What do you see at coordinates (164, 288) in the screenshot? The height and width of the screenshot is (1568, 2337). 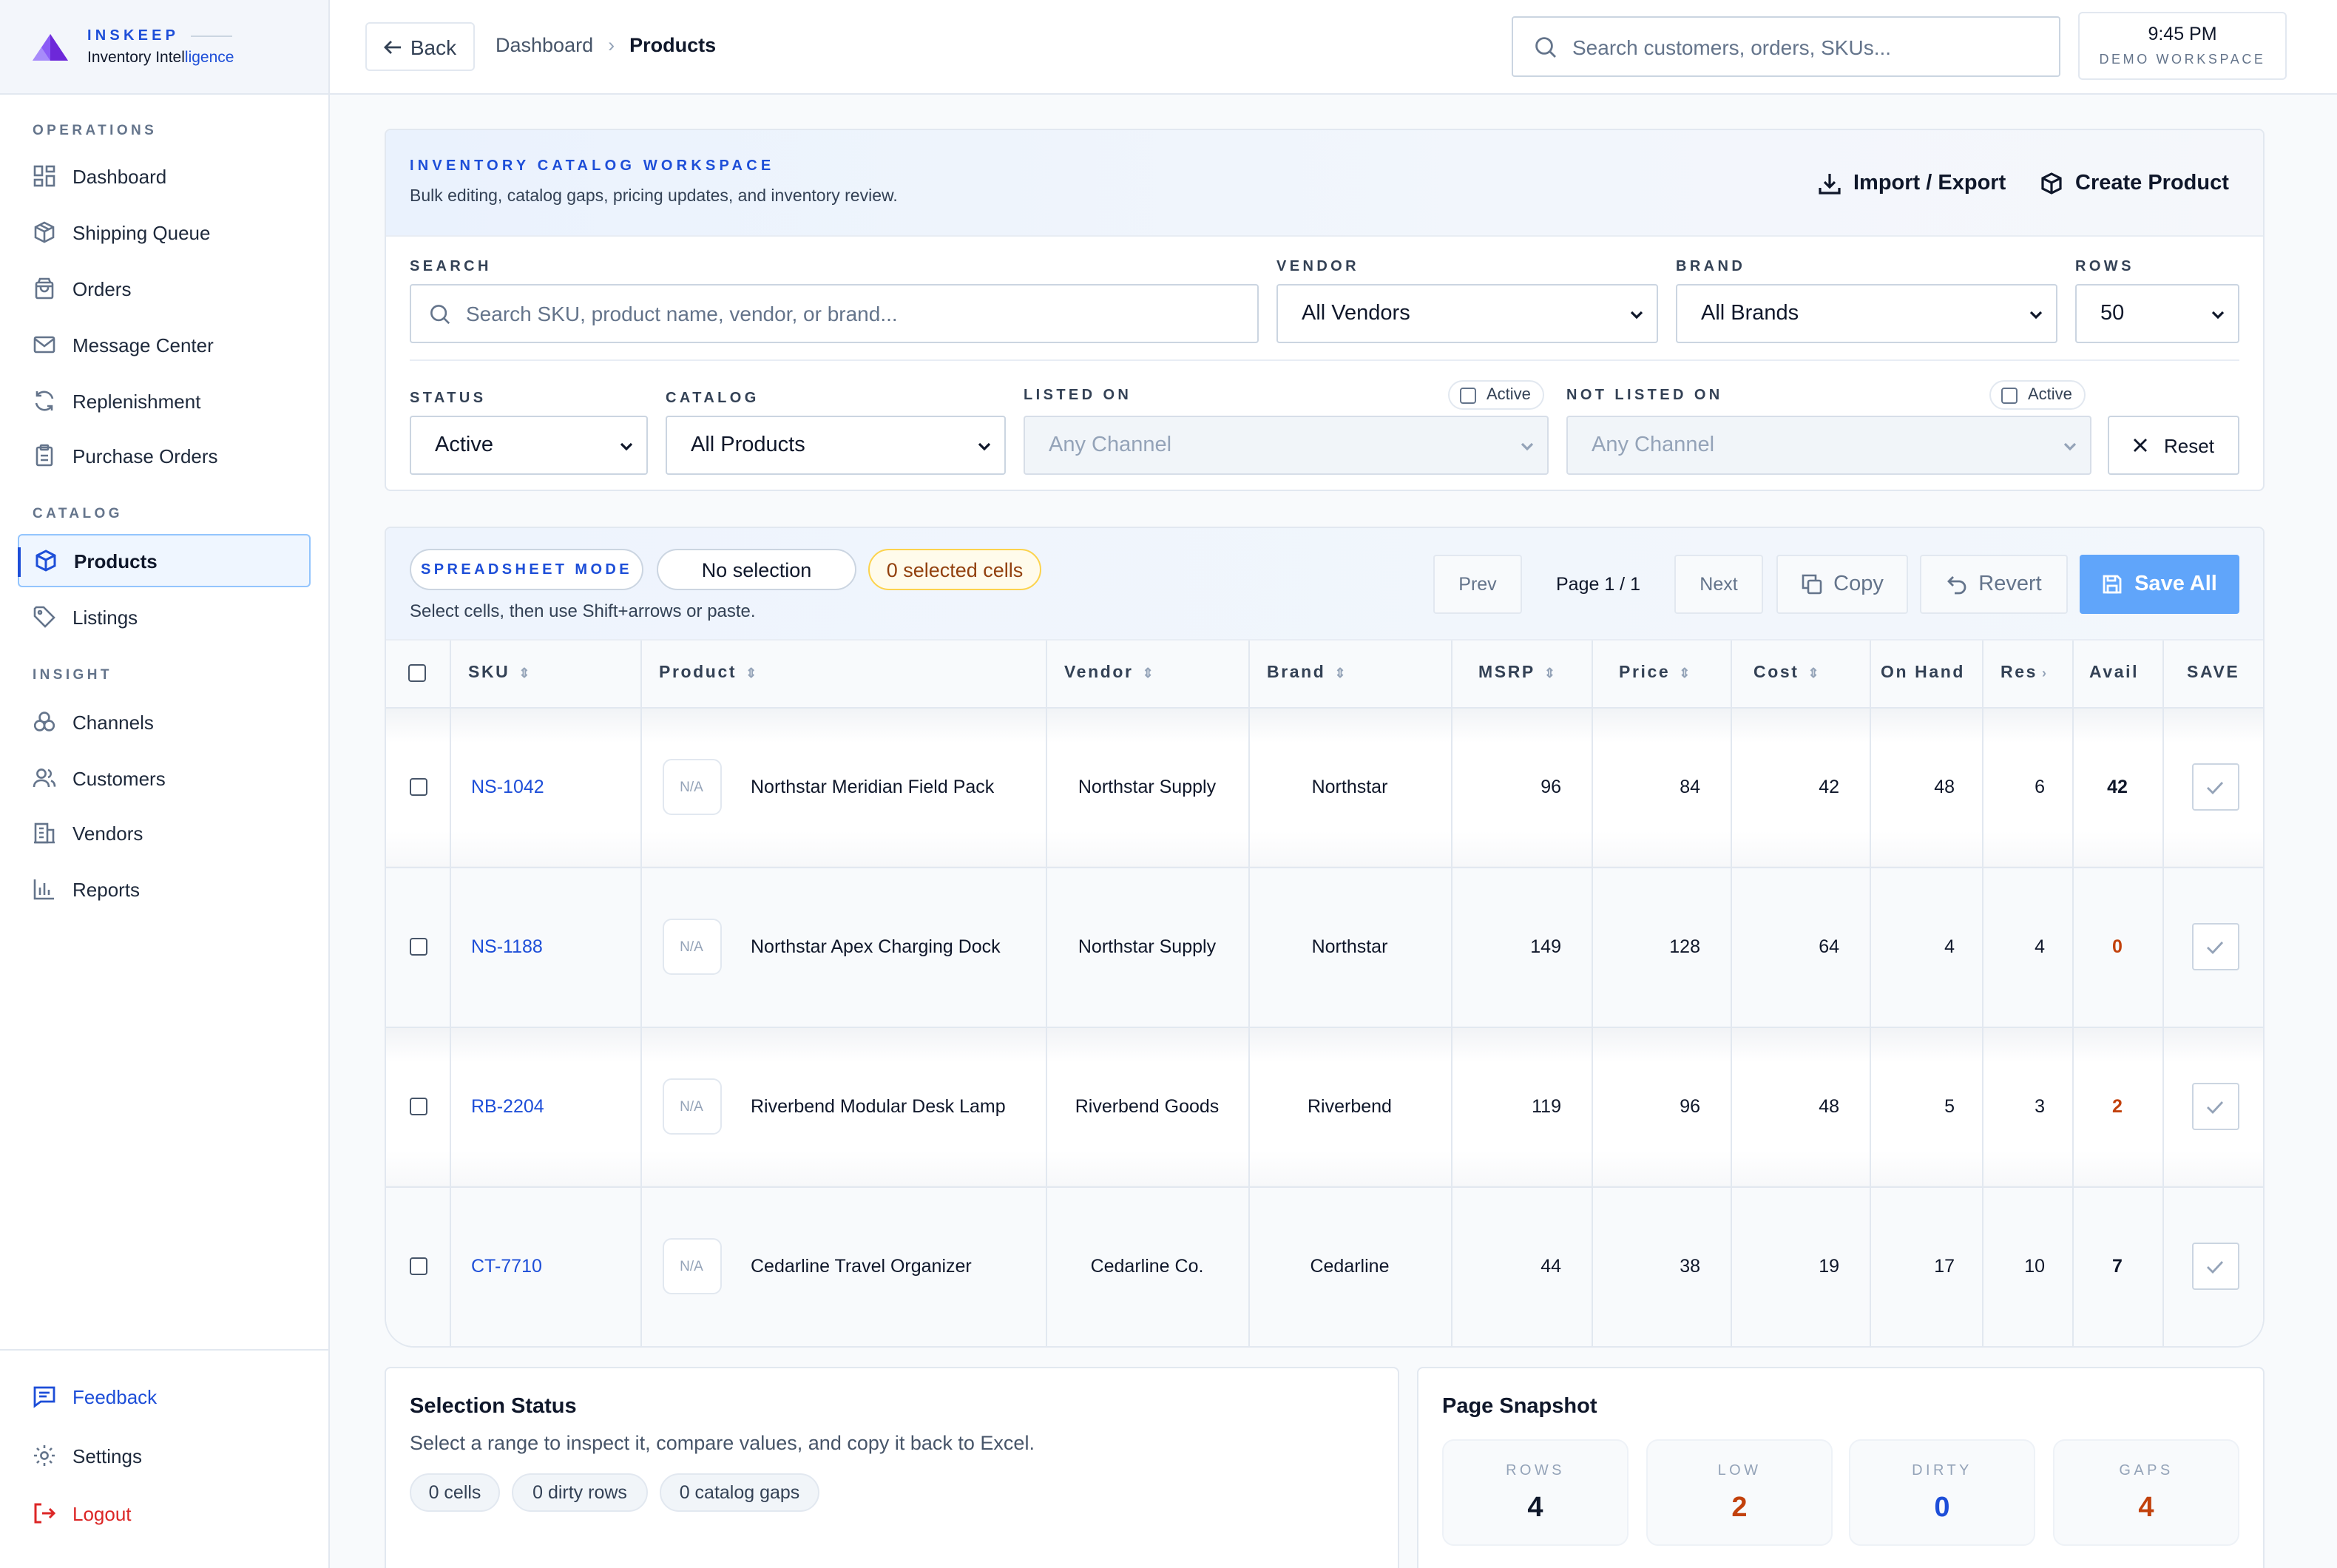 I see `sidebar-item-orders: Orders` at bounding box center [164, 288].